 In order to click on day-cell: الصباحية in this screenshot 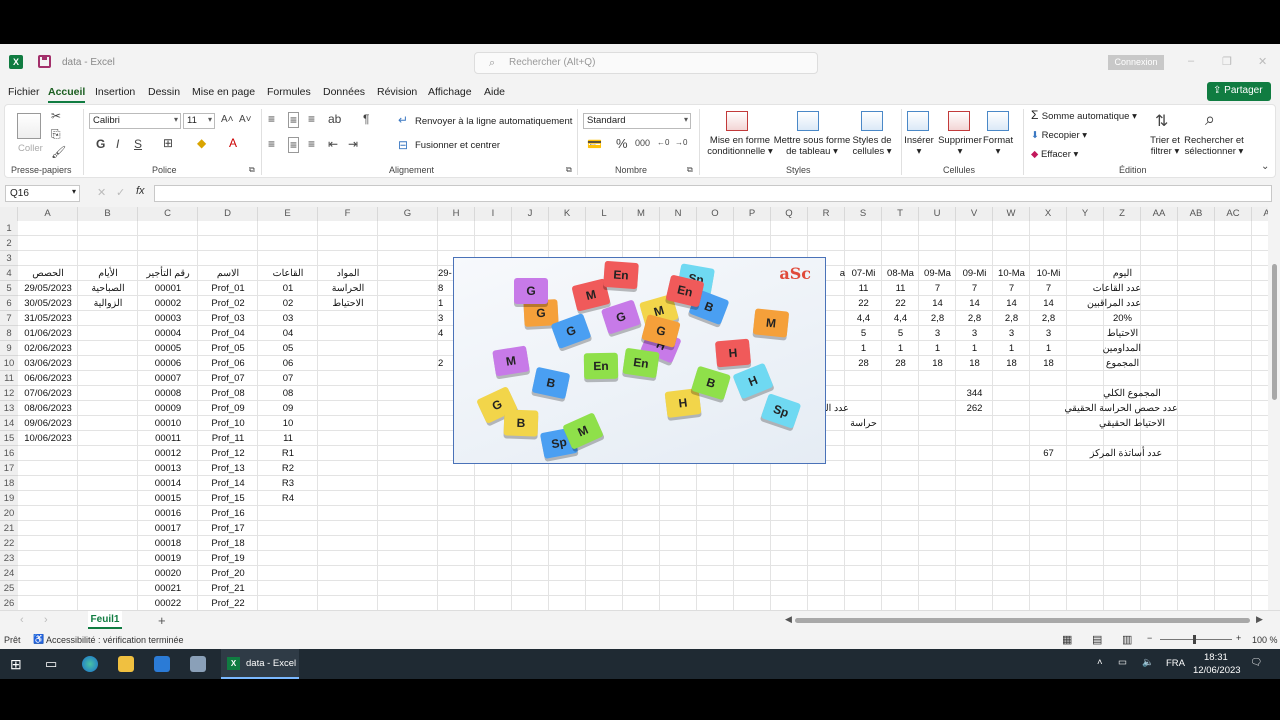, I will do `click(108, 288)`.